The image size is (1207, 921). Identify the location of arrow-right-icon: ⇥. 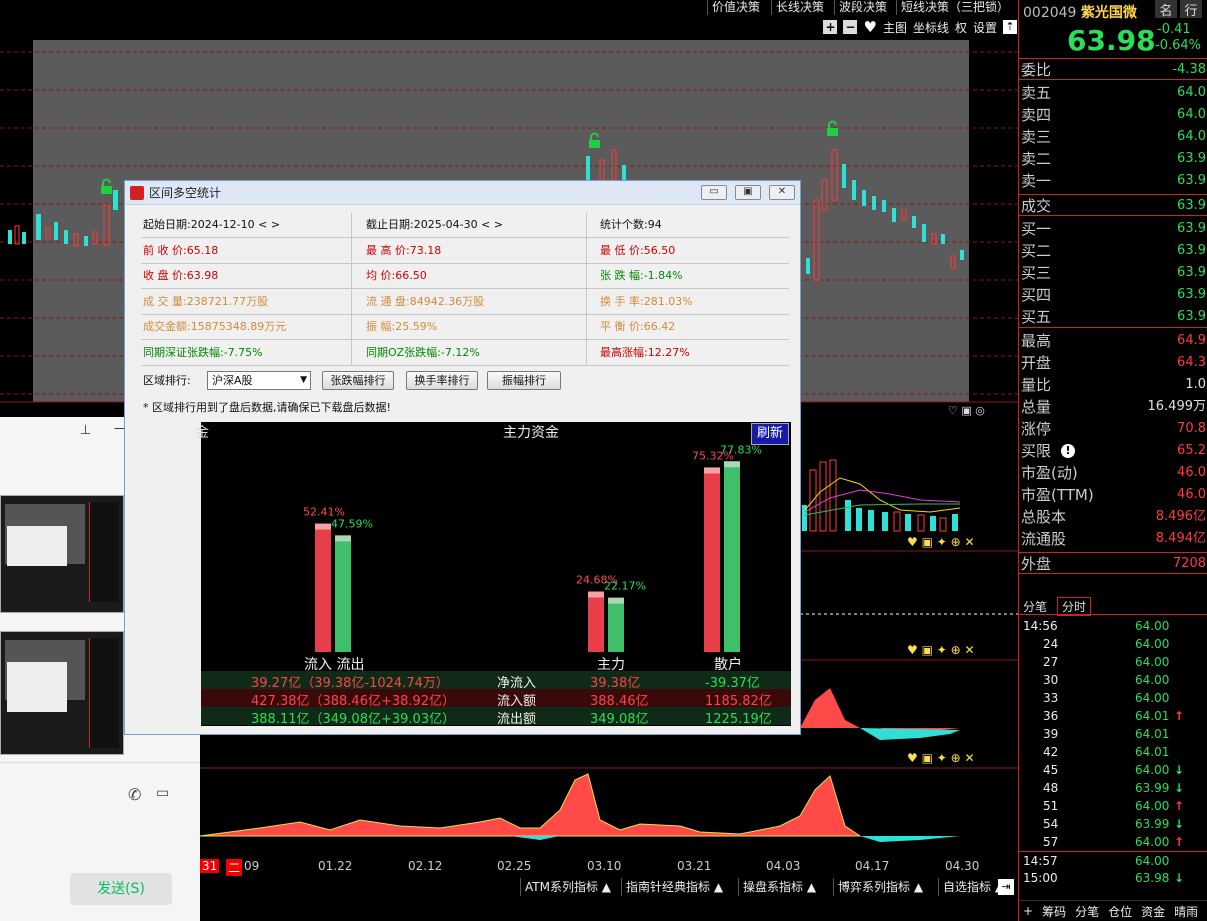
(1006, 887).